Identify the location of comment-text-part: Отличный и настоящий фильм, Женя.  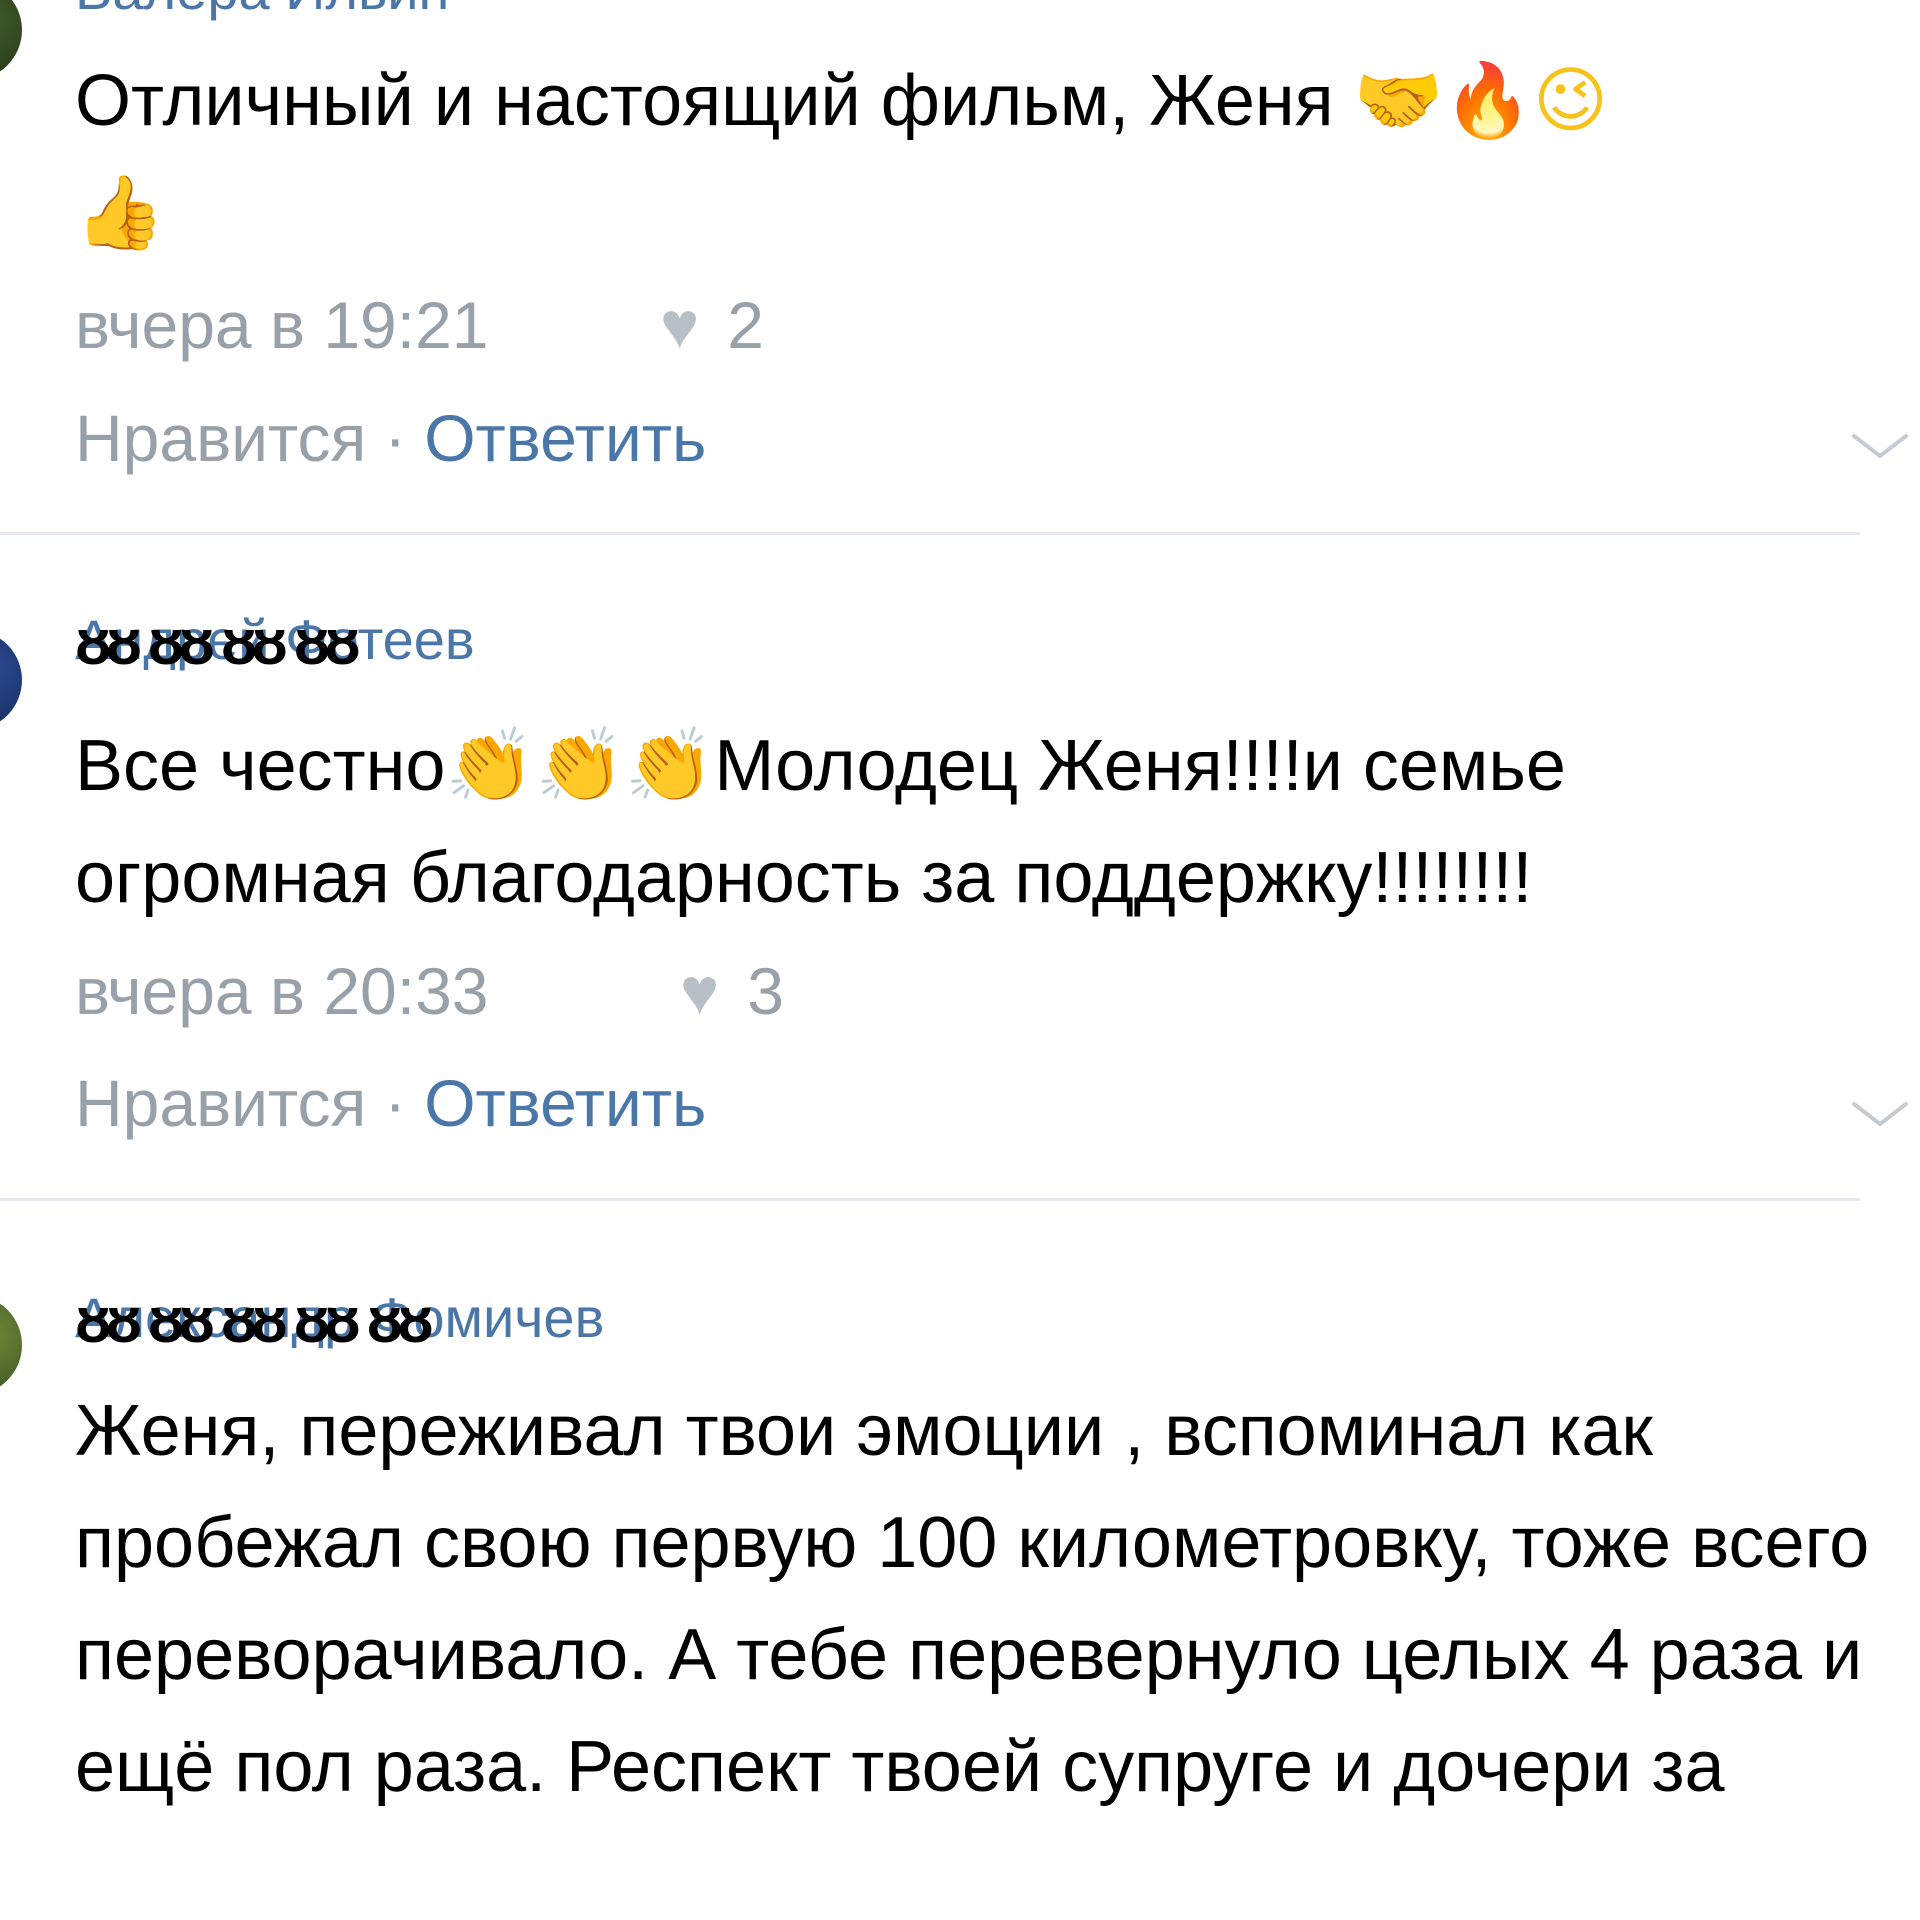
(714, 101).